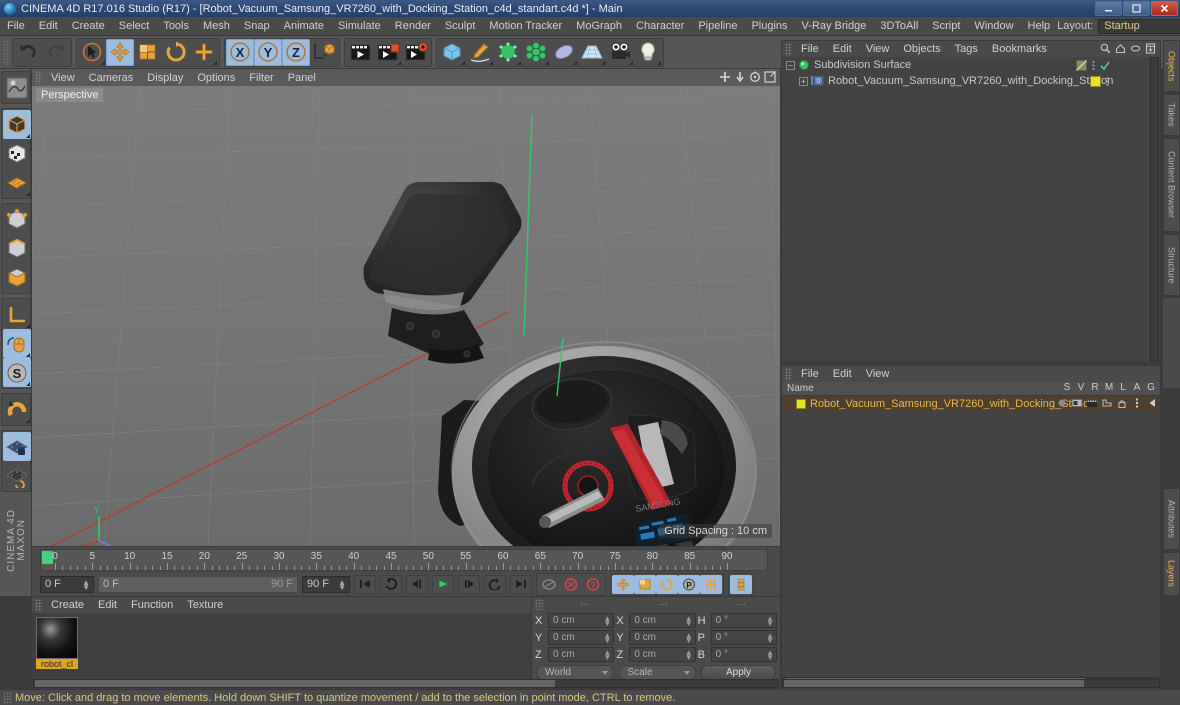 Image resolution: width=1180 pixels, height=705 pixels. What do you see at coordinates (28, 52) in the screenshot?
I see `undo-button` at bounding box center [28, 52].